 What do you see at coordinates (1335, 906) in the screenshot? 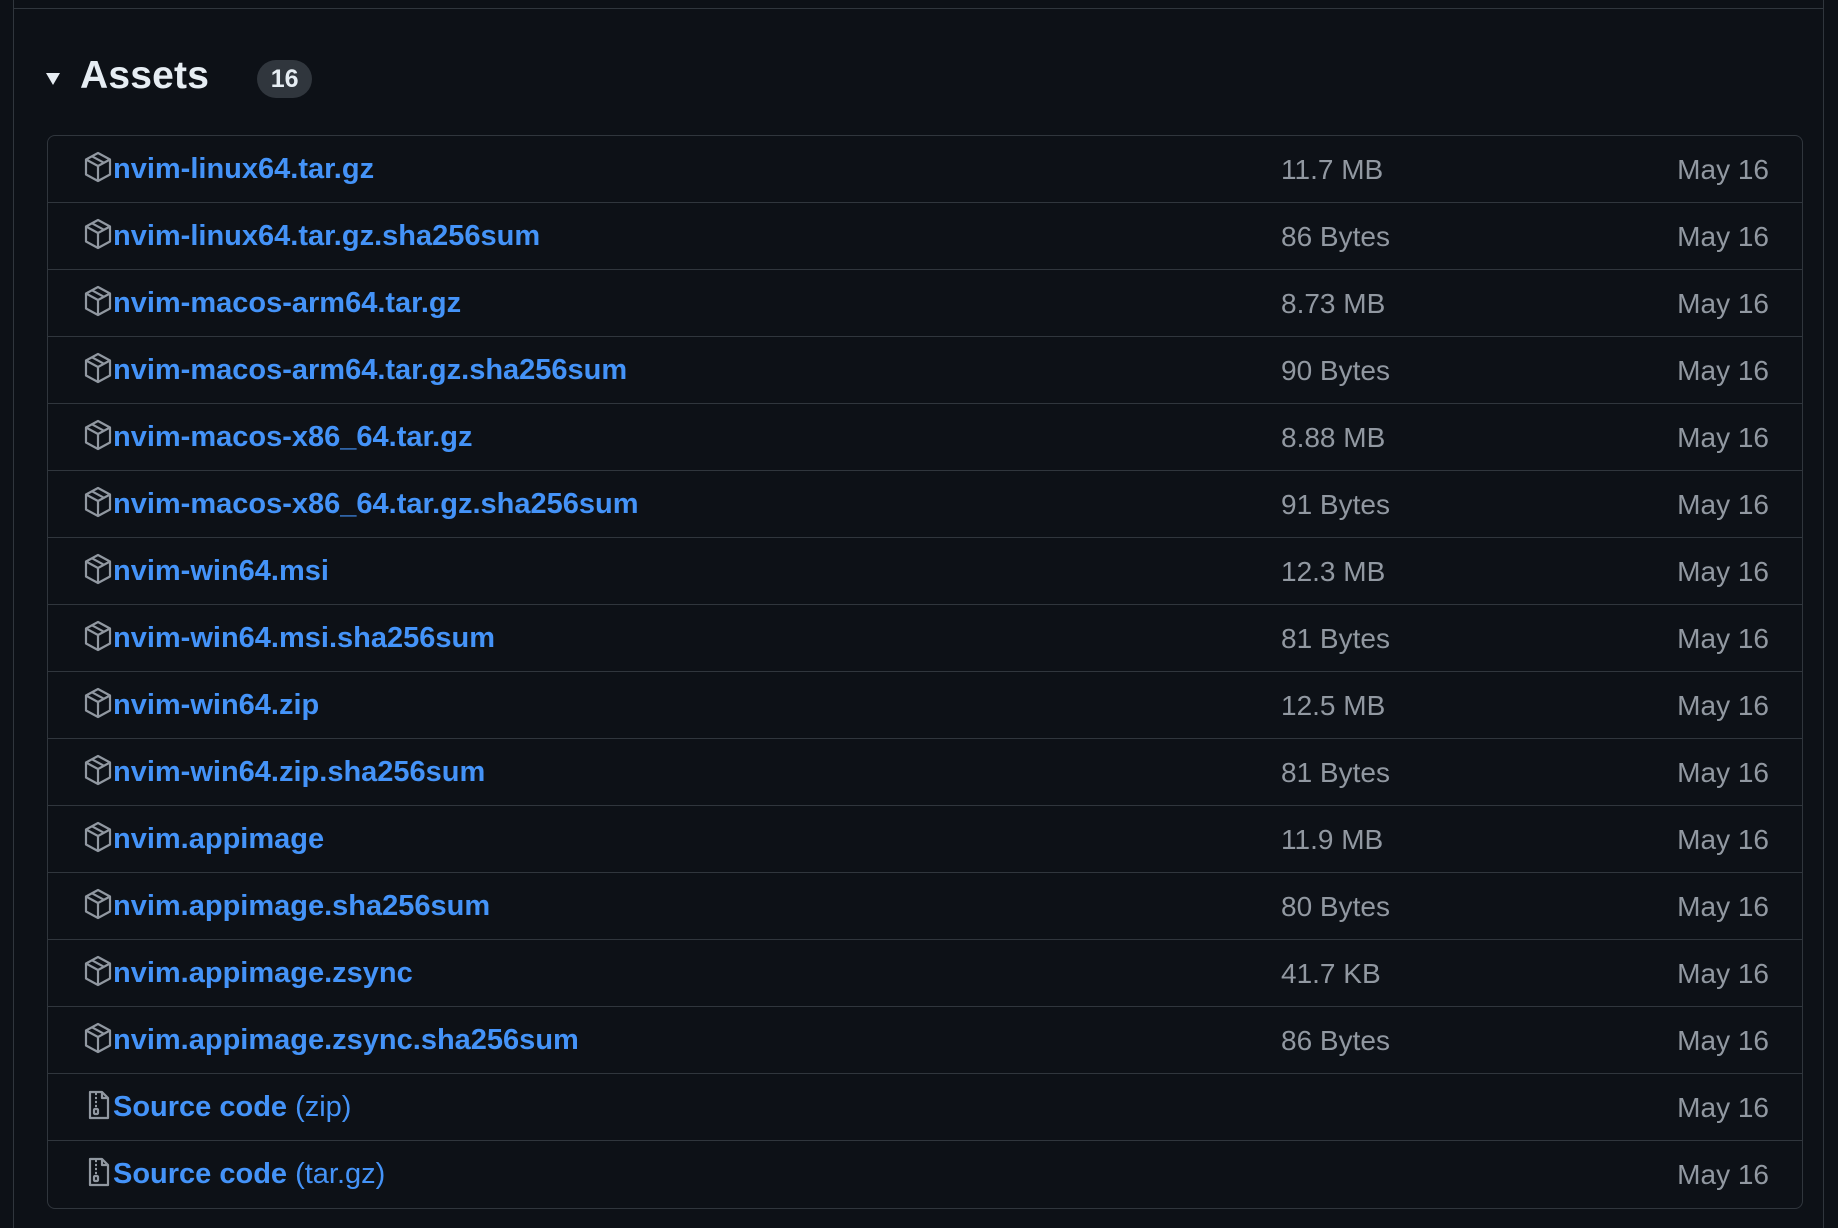
I see `asset-size: 80 Bytes` at bounding box center [1335, 906].